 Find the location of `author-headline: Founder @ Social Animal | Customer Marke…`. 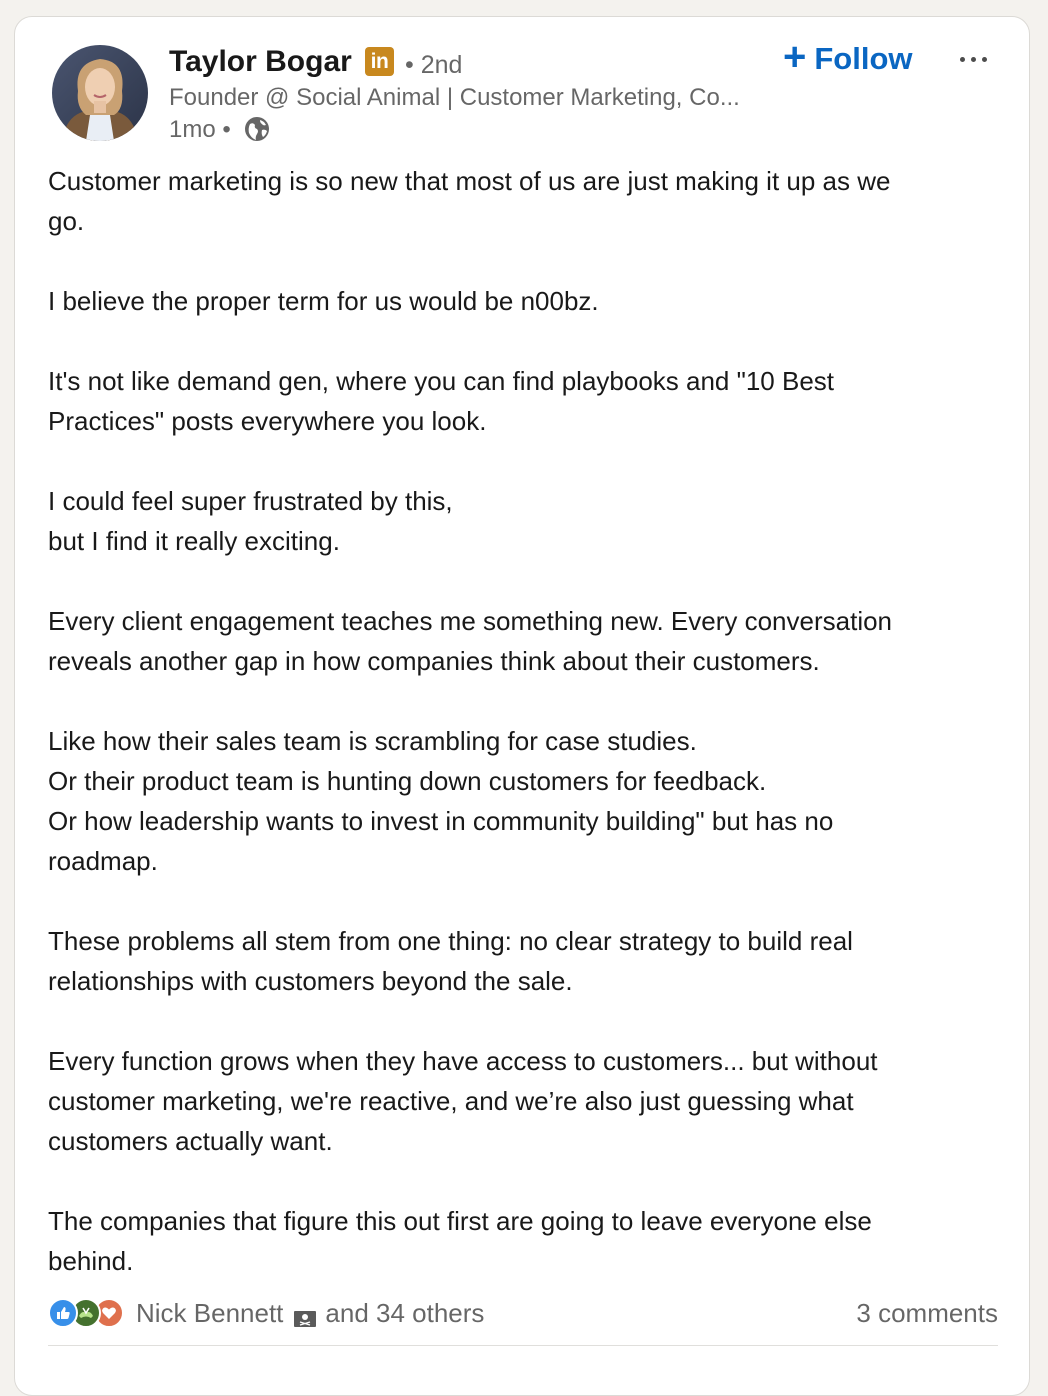

author-headline: Founder @ Social Animal | Customer Marke… is located at coordinates (454, 97).